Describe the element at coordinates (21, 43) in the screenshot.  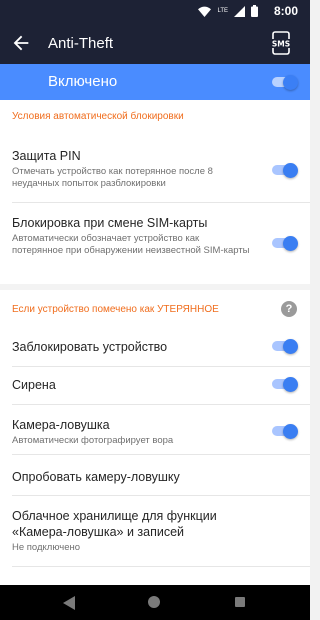
I see `back-arrow-icon` at that location.